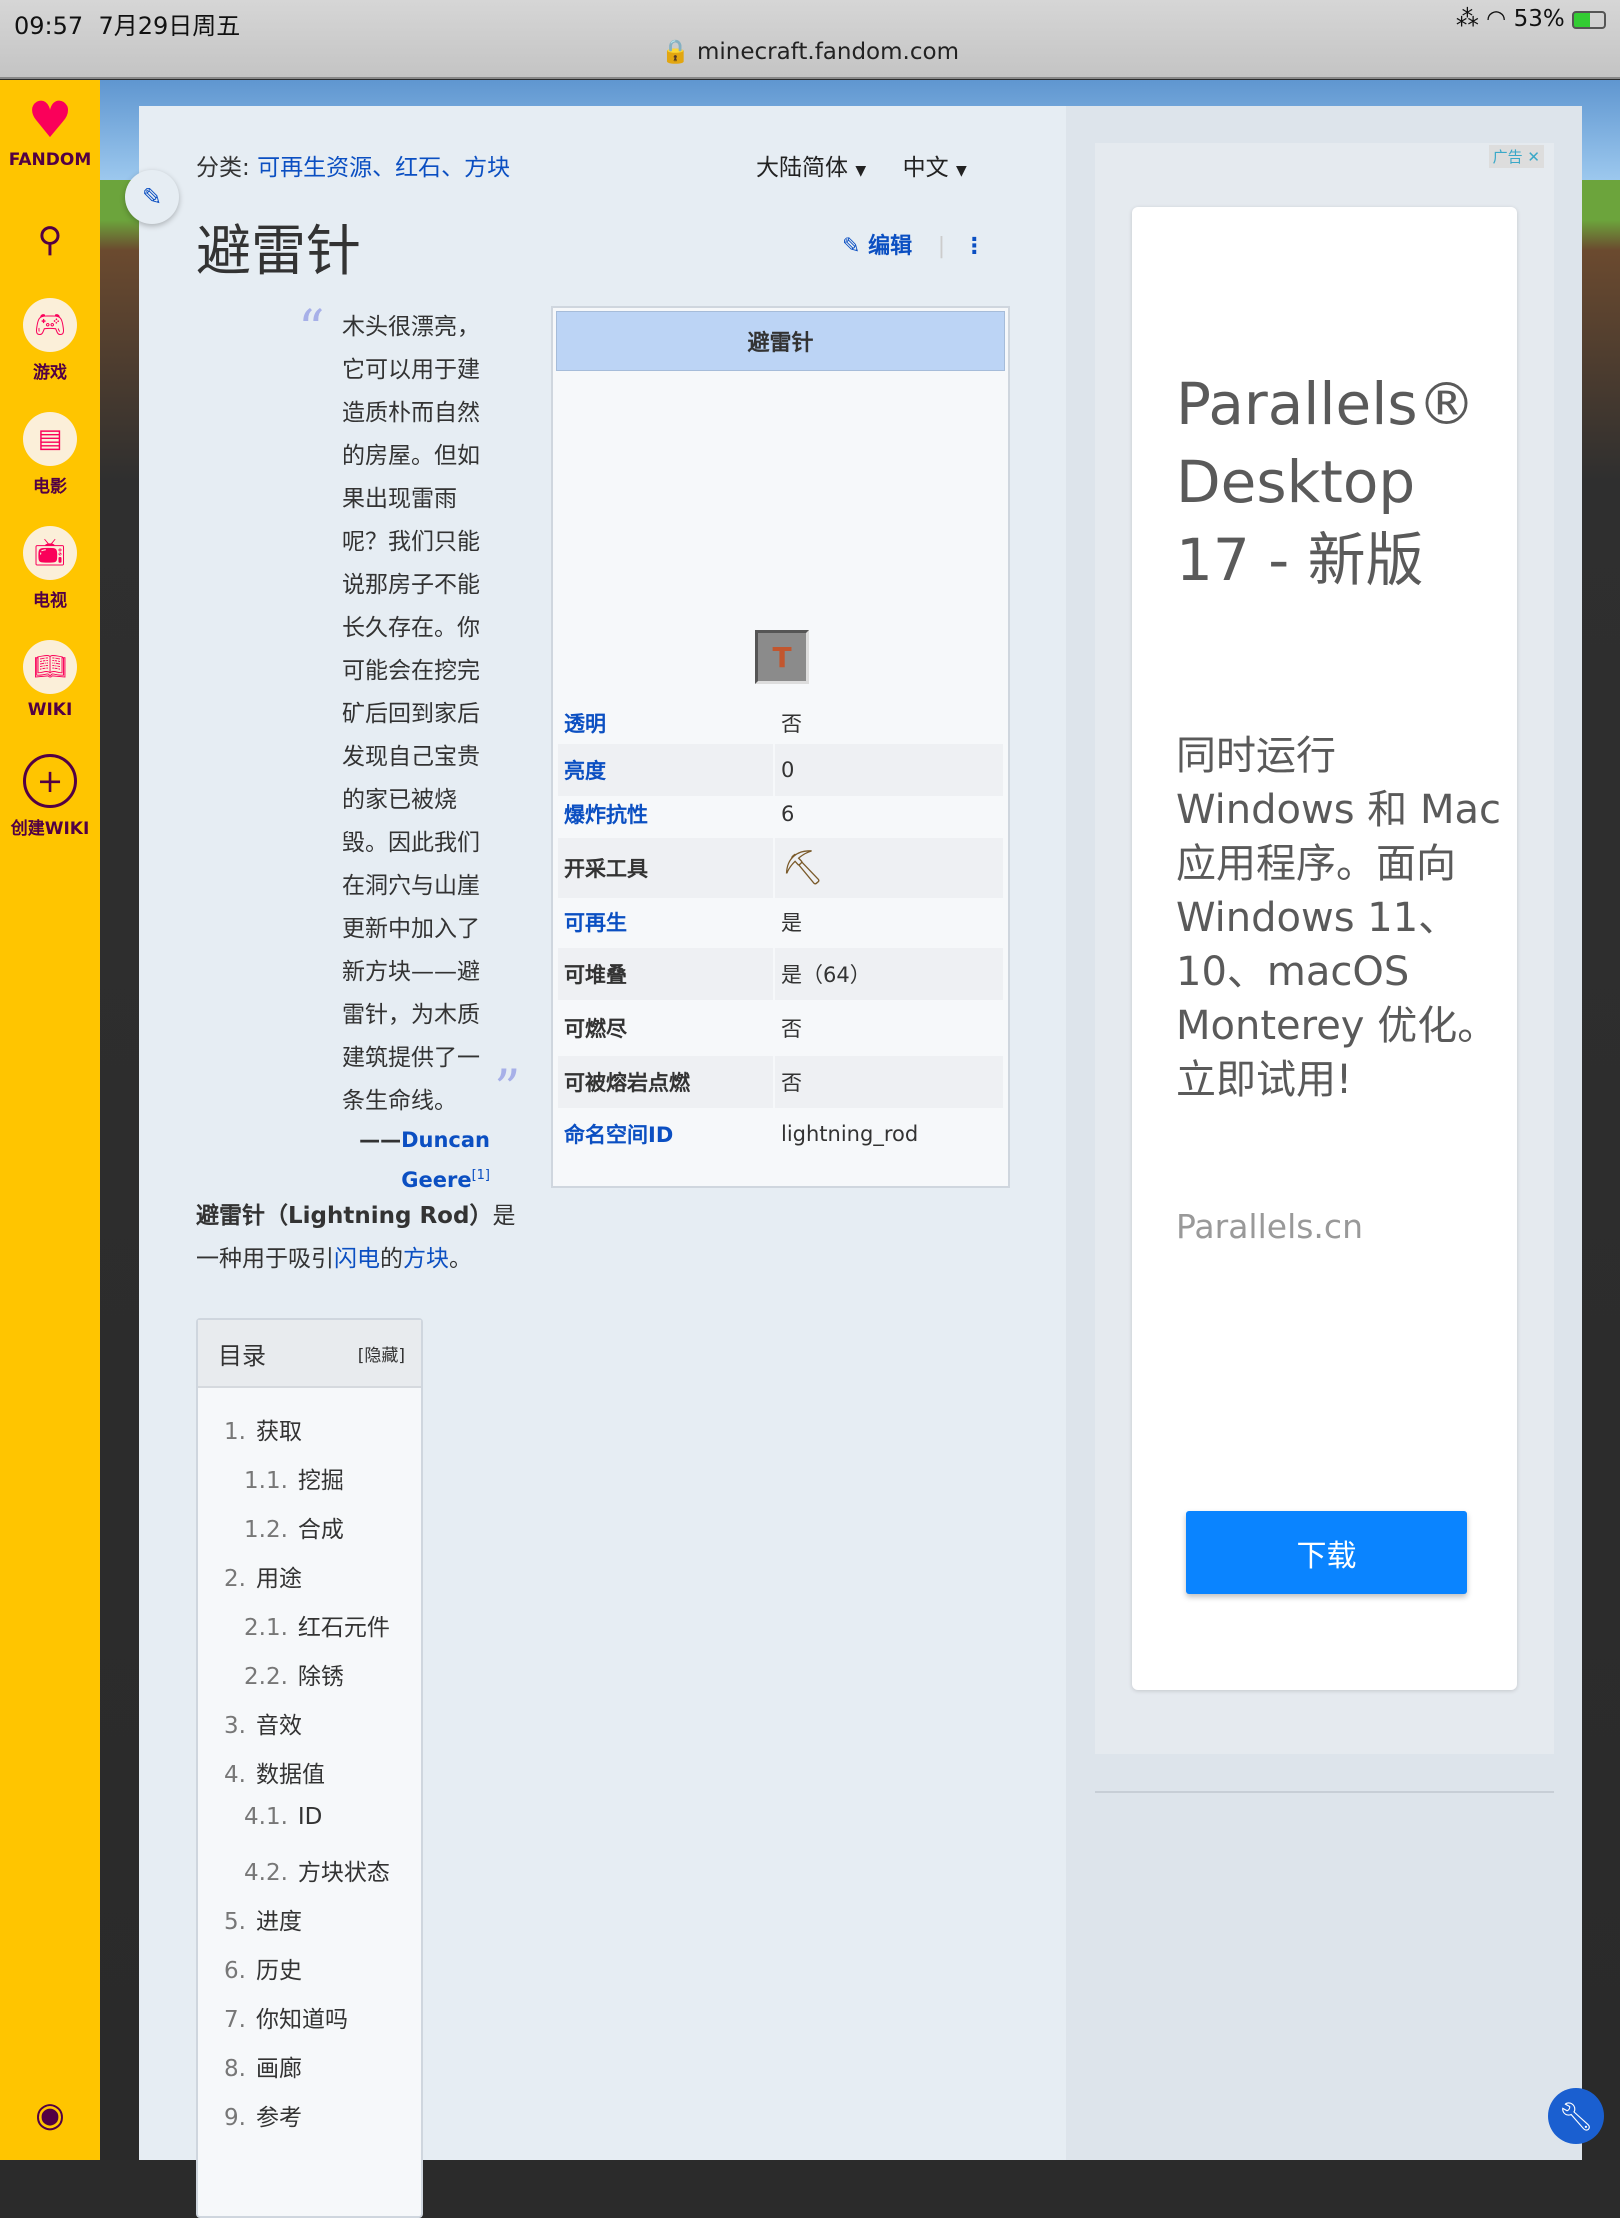 This screenshot has width=1620, height=2218. I want to click on toc-label: 挖掘, so click(320, 1481).